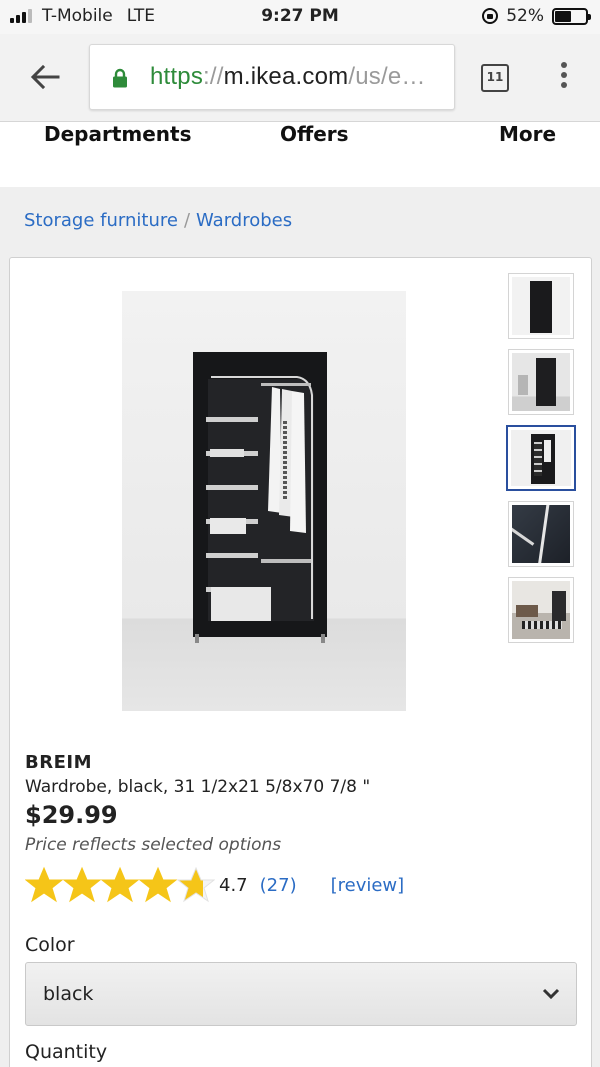 Image resolution: width=600 pixels, height=1067 pixels. I want to click on browser-toolbar: https://m.ikea.com/us/e… 11, so click(300, 78).